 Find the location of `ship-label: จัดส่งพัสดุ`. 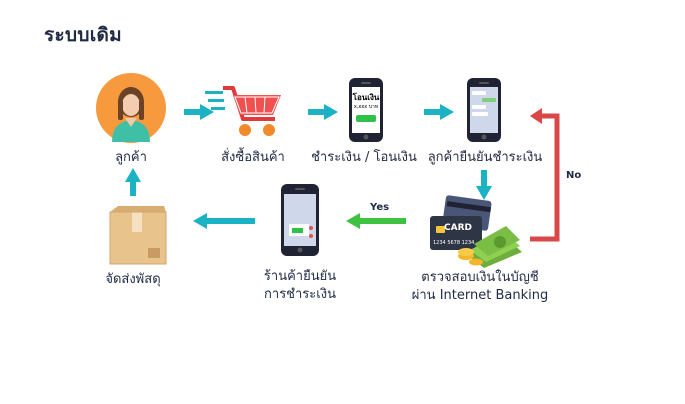

ship-label: จัดส่งพัสดุ is located at coordinates (133, 279).